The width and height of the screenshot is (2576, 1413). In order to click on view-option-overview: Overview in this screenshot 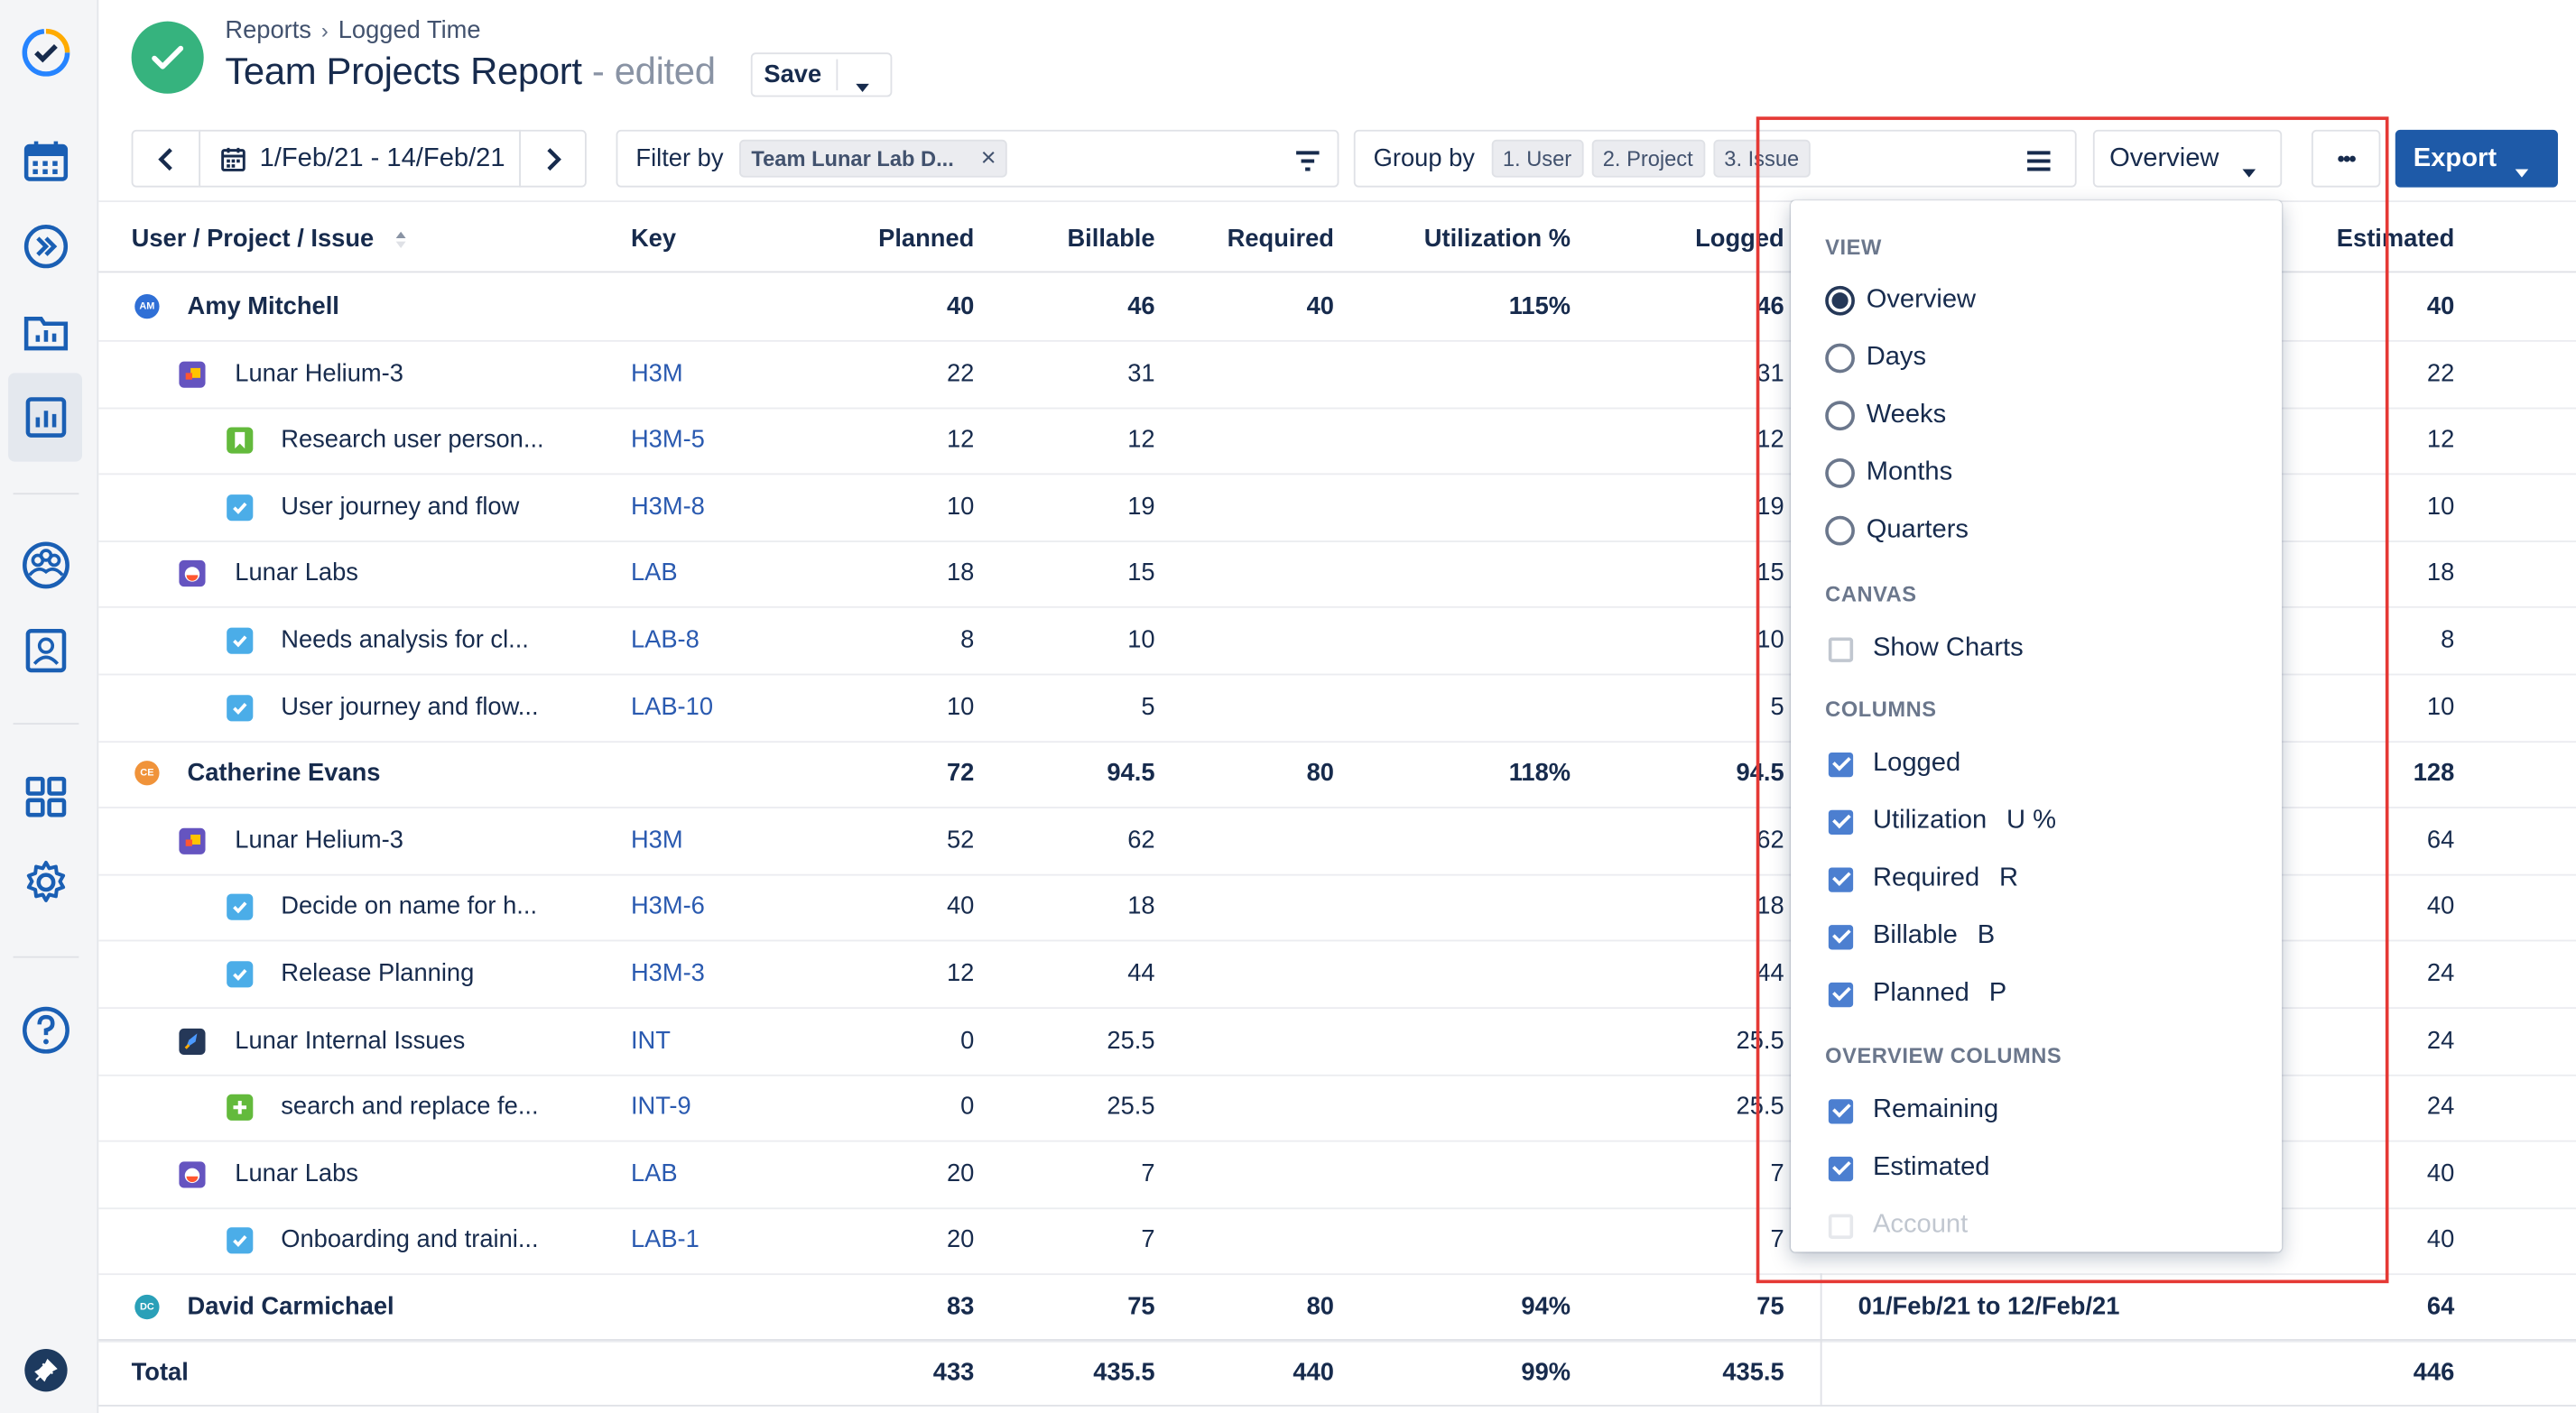, I will do `click(1900, 300)`.